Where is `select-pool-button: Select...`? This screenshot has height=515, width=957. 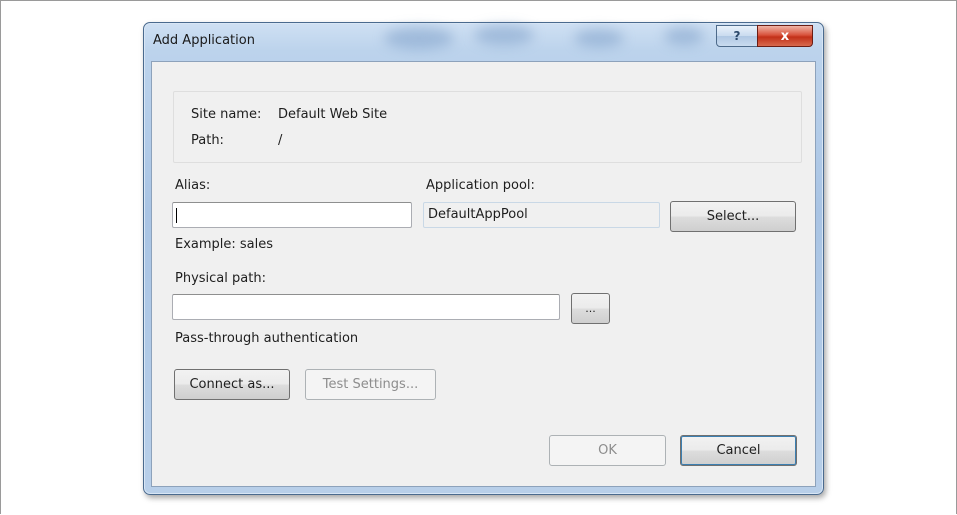 select-pool-button: Select... is located at coordinates (733, 216).